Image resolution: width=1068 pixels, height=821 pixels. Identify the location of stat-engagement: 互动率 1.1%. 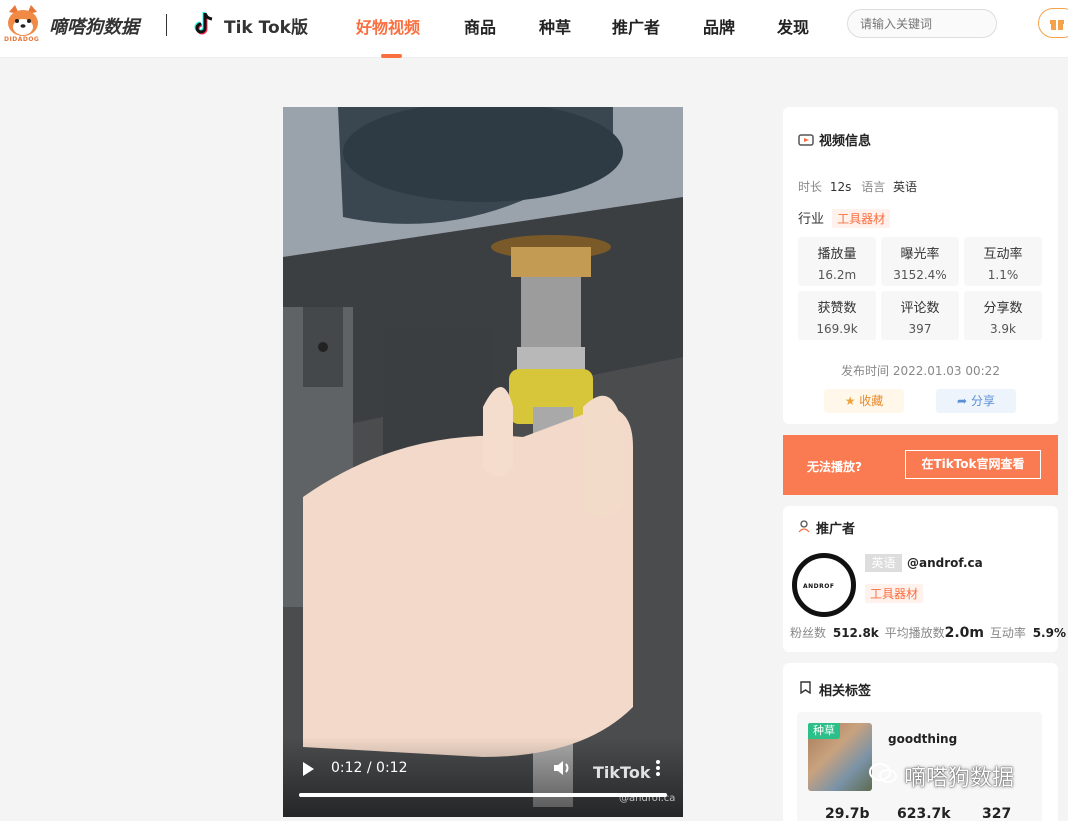
(1003, 261).